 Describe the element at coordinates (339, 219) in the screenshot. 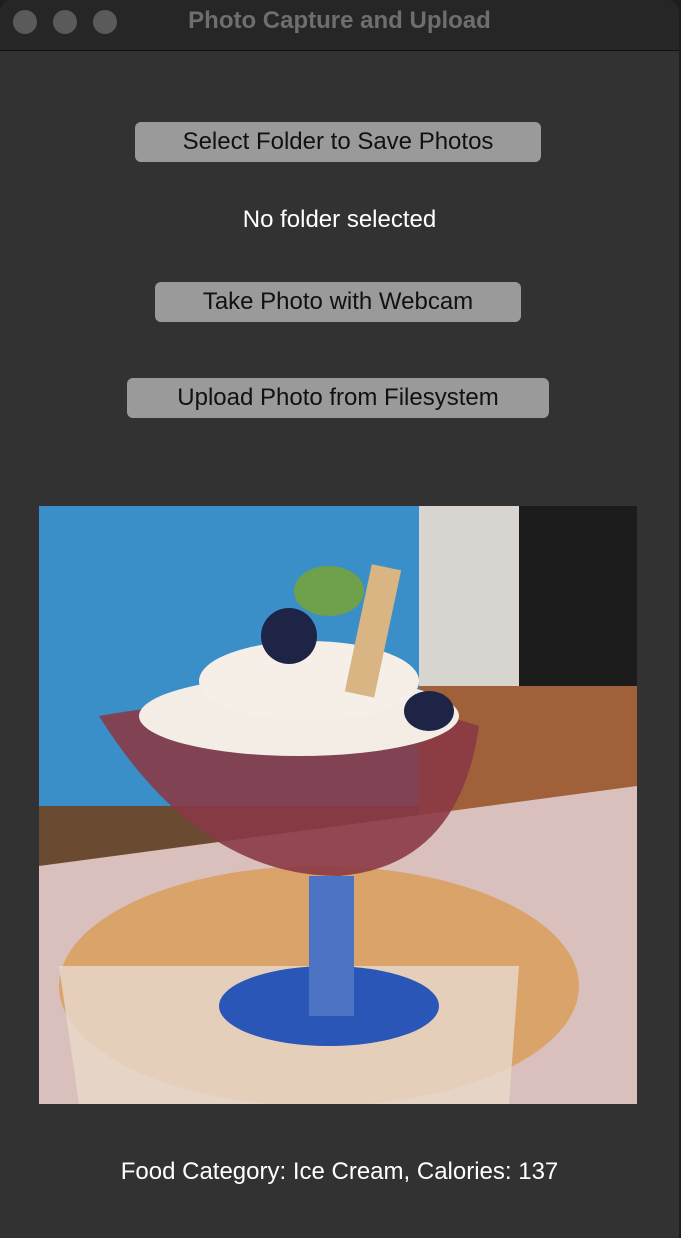

I see `folder-status-label: No folder selected` at that location.